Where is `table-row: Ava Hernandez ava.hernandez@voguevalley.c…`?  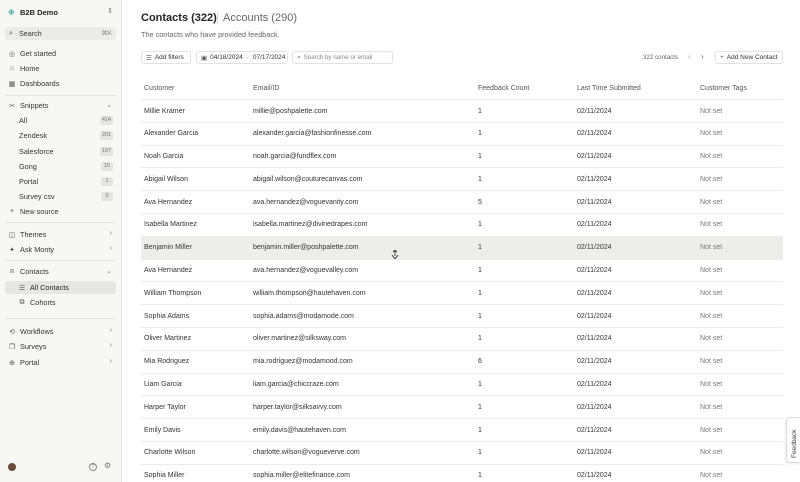 table-row: Ava Hernandez ava.hernandez@voguevalley.c… is located at coordinates (462, 271).